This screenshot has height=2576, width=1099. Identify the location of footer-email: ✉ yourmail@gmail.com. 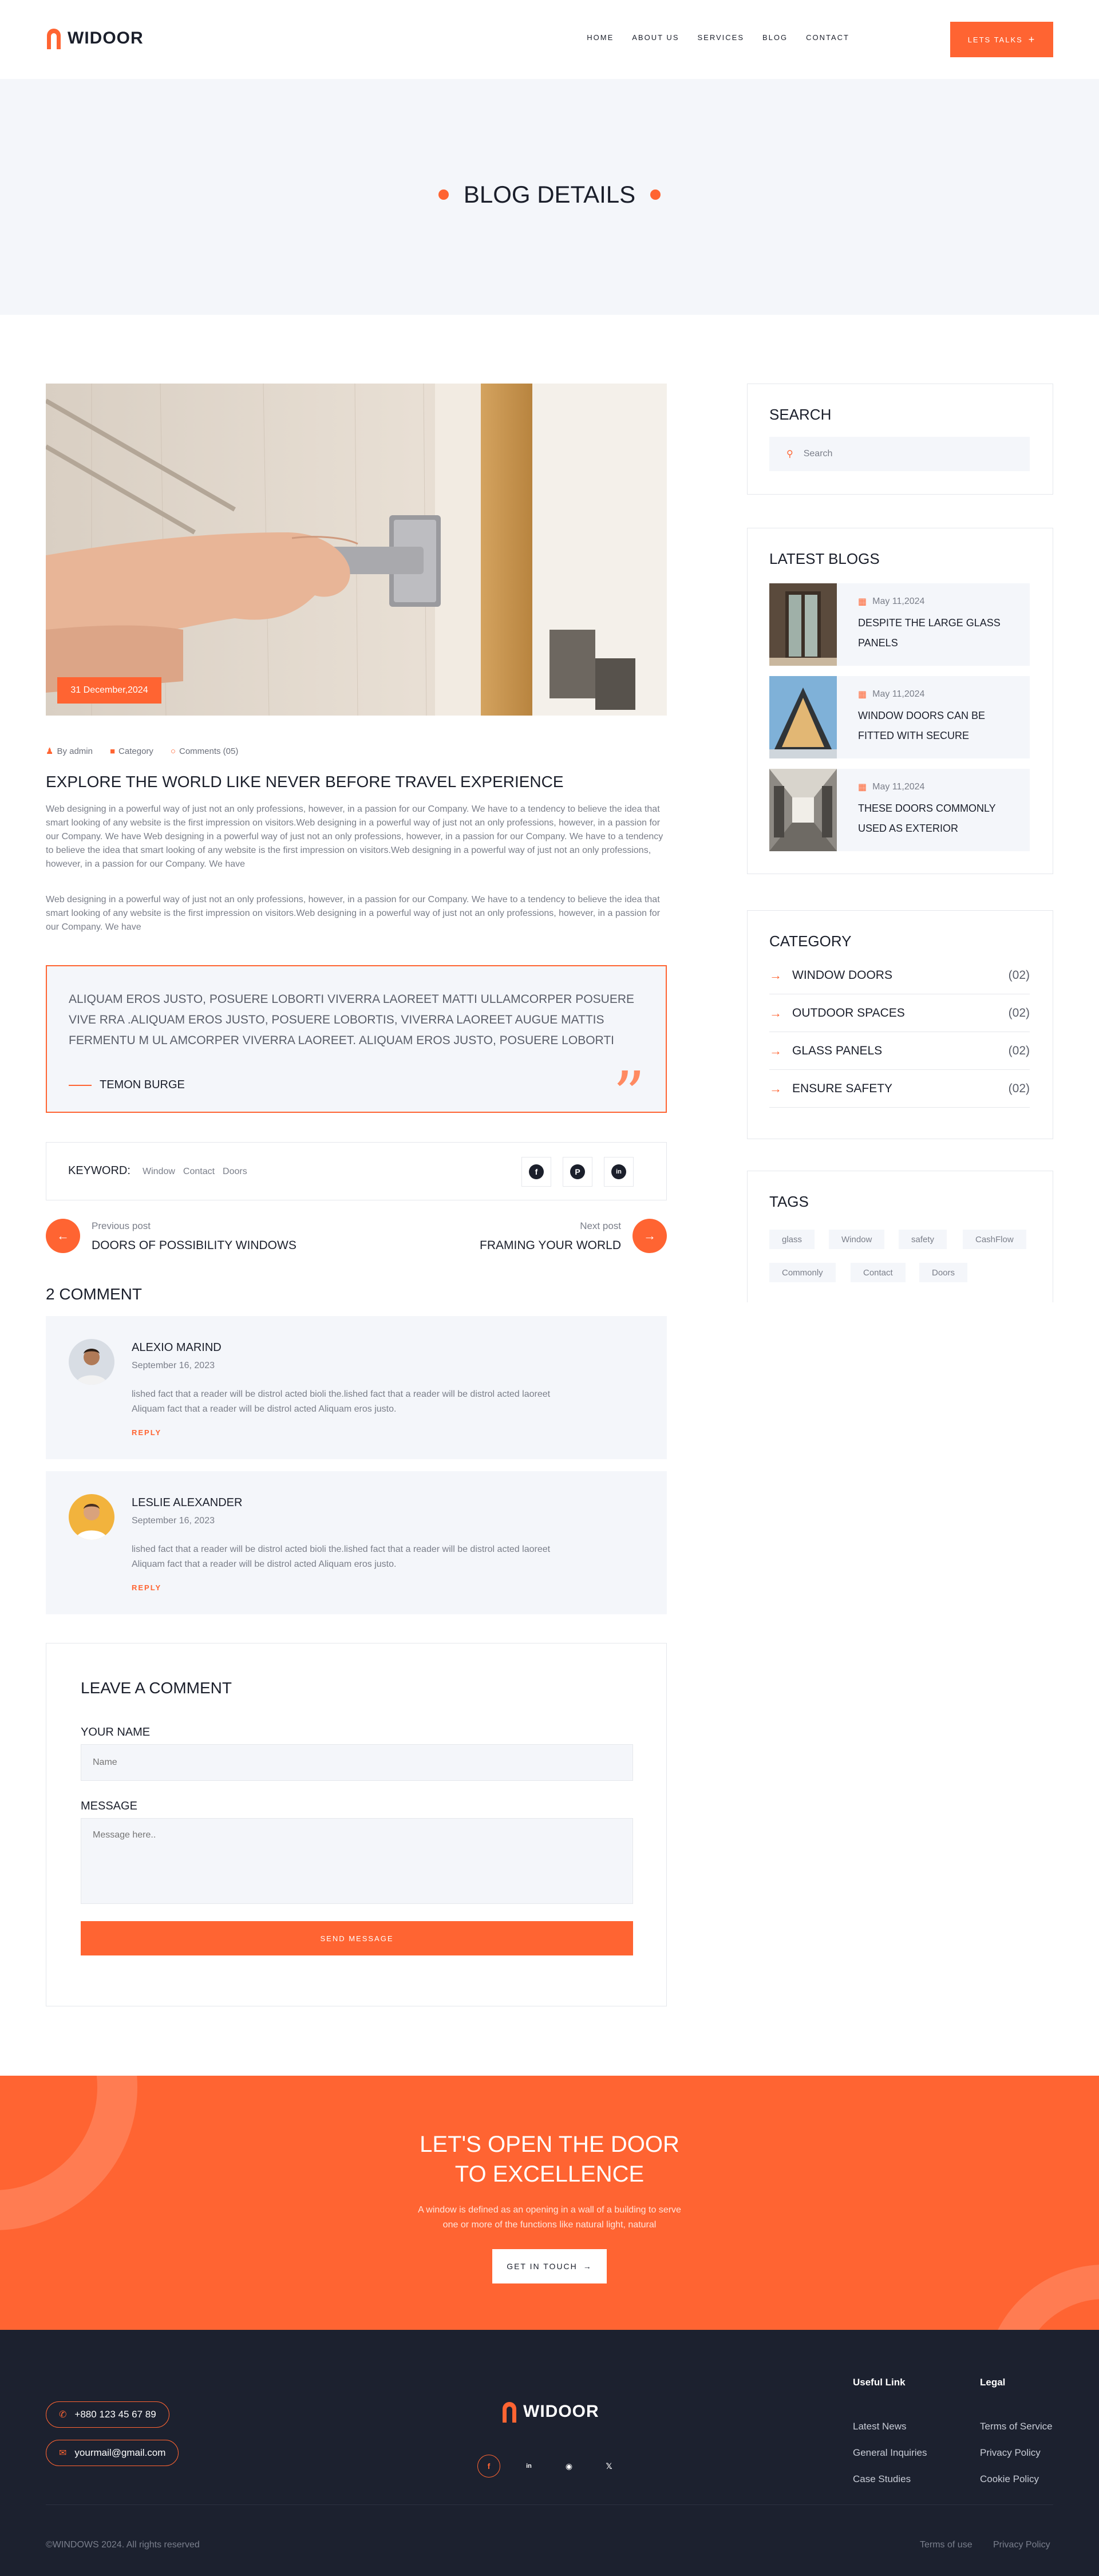
(112, 2453).